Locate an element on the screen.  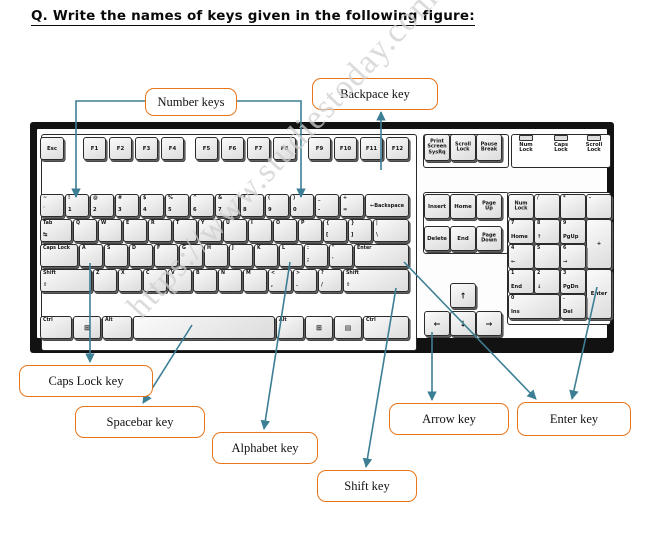
wire-alphabet is located at coordinates (275, 345).